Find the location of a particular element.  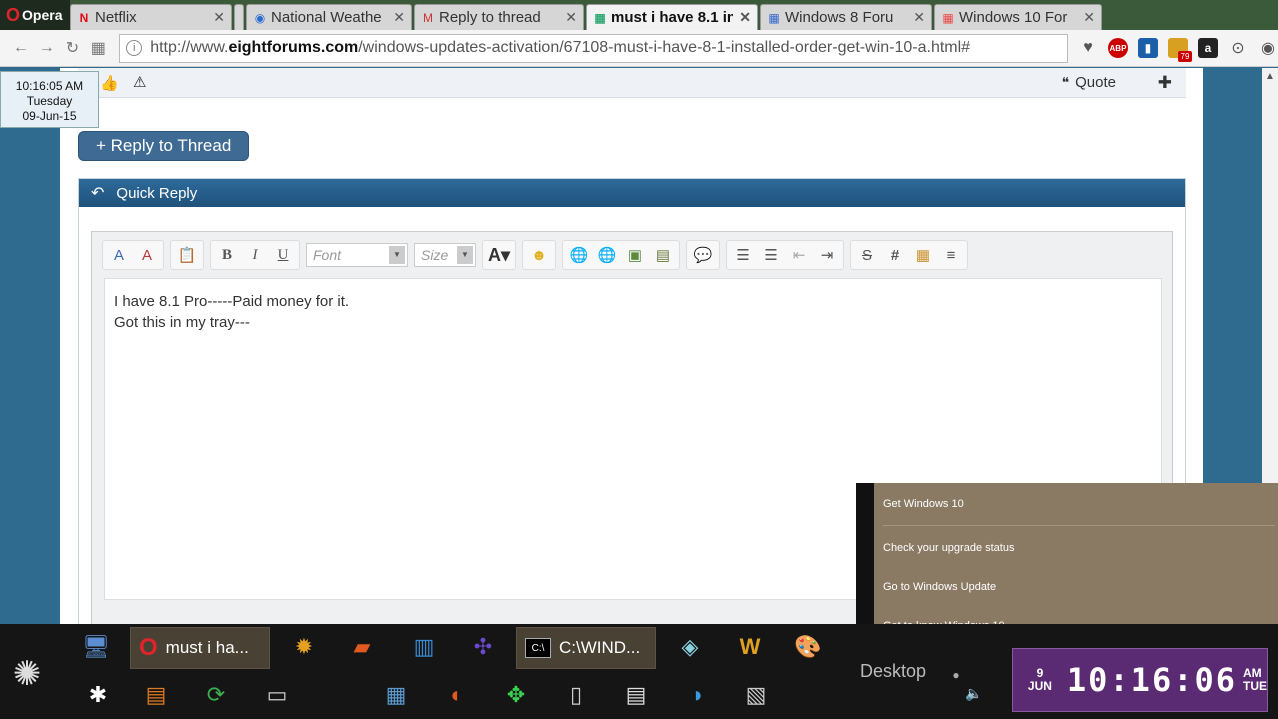

desktop-button: Desktop is located at coordinates (893, 671).